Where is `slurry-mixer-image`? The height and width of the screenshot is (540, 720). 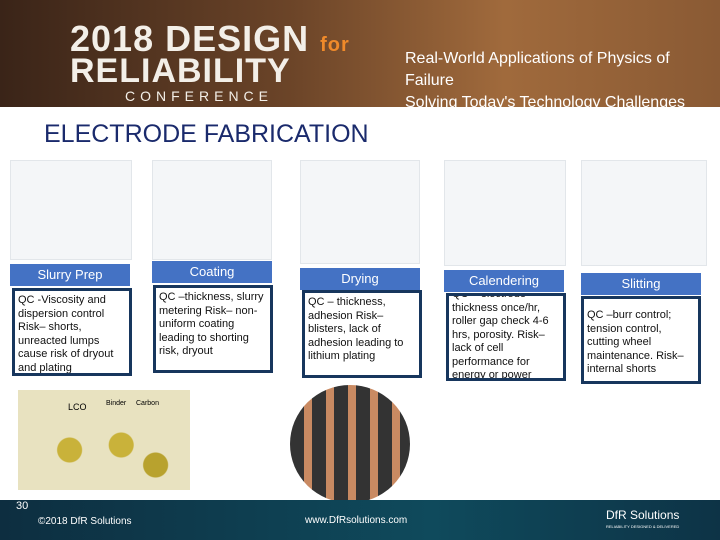
slurry-mixer-image is located at coordinates (71, 210).